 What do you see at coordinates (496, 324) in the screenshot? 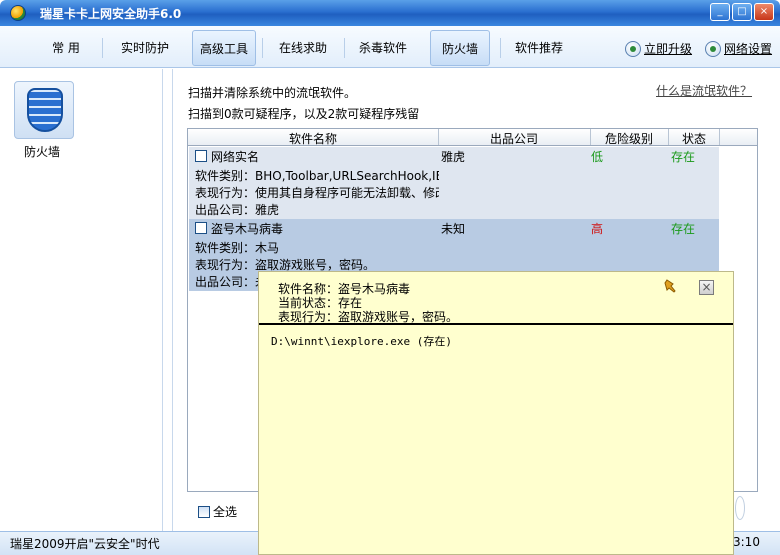
I see `popup-divider` at bounding box center [496, 324].